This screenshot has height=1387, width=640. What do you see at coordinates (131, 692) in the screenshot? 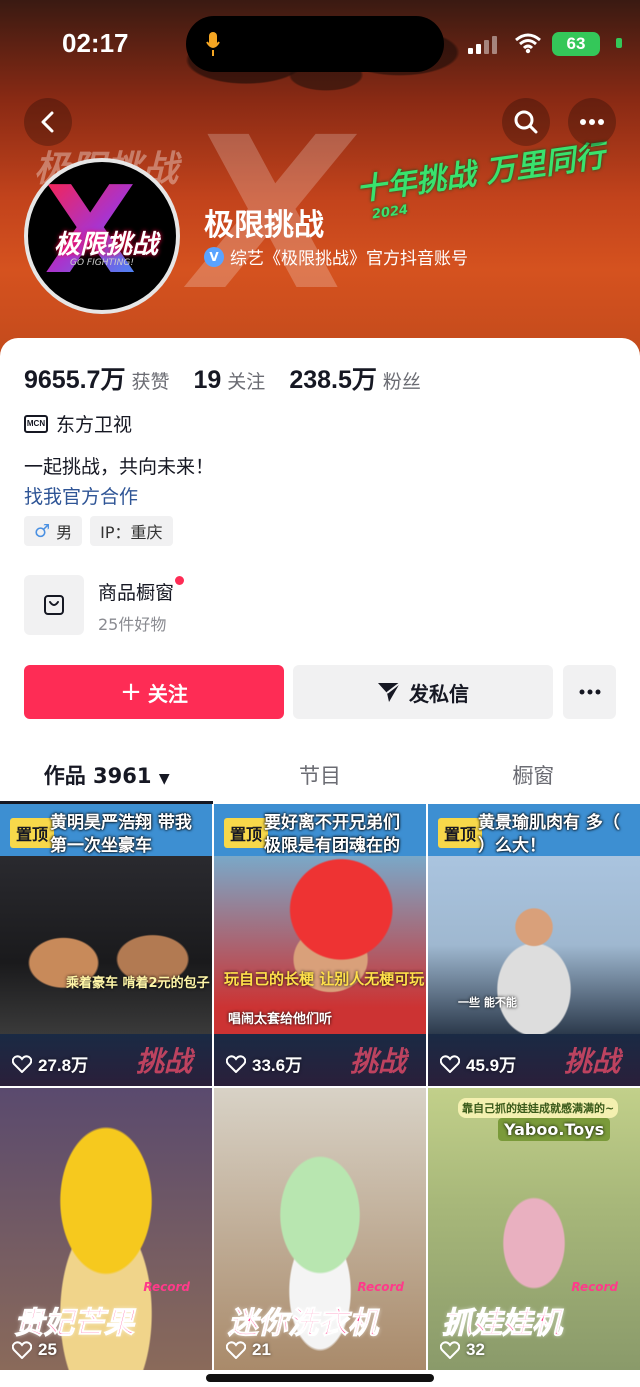
I see `plus-icon: +` at bounding box center [131, 692].